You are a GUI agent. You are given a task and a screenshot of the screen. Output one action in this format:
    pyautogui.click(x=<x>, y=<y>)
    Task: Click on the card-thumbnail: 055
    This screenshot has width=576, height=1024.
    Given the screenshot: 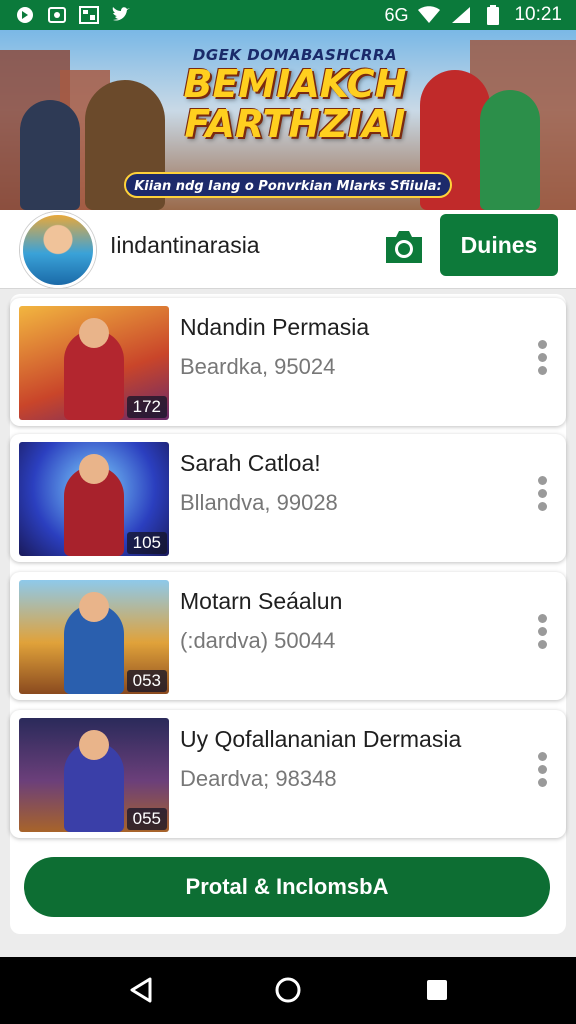 What is the action you would take?
    pyautogui.click(x=94, y=775)
    